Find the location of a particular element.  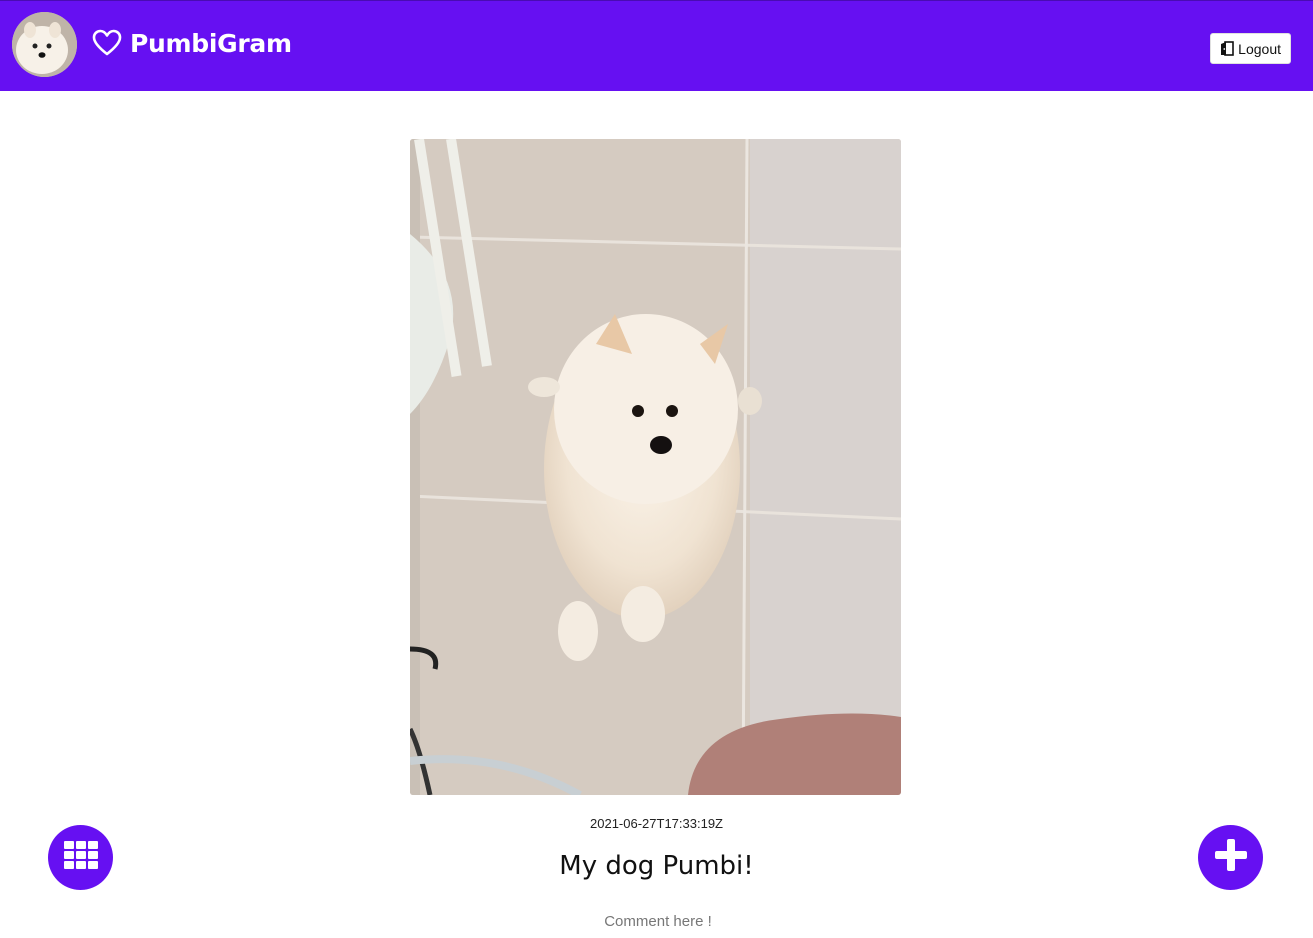

heart-icon is located at coordinates (107, 43).